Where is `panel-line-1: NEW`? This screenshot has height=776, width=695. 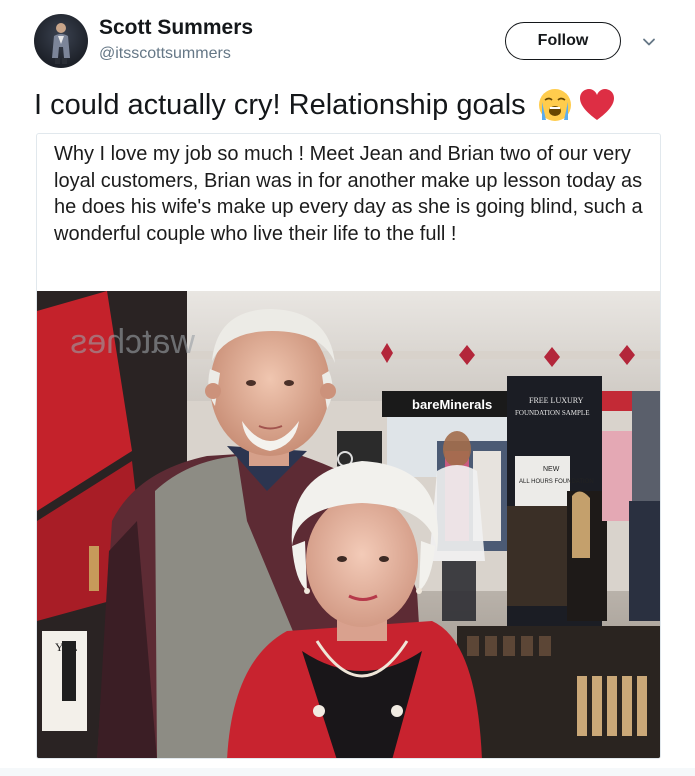 panel-line-1: NEW is located at coordinates (551, 469).